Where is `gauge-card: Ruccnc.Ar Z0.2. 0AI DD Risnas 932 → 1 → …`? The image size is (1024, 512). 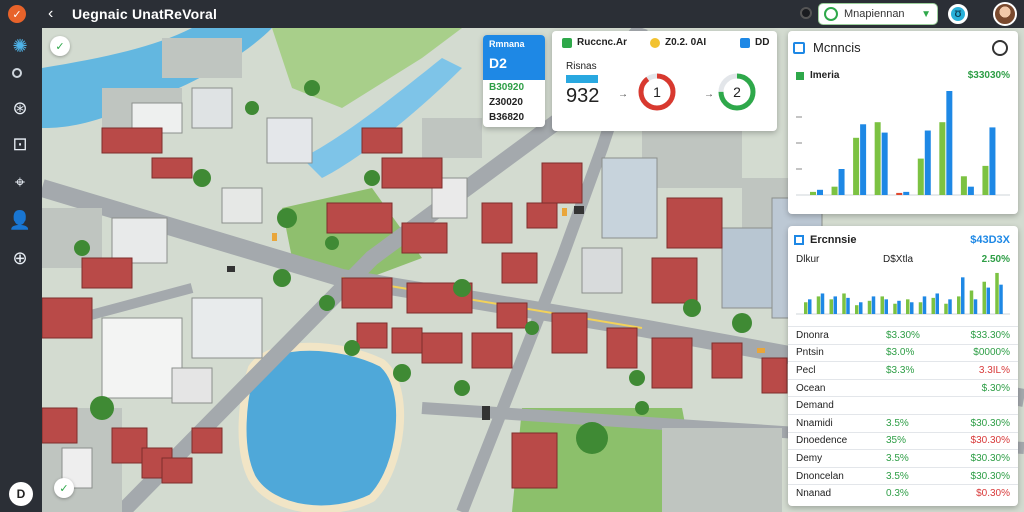
gauge-card: Ruccnc.Ar Z0.2. 0AI DD Risnas 932 → 1 → … is located at coordinates (664, 81).